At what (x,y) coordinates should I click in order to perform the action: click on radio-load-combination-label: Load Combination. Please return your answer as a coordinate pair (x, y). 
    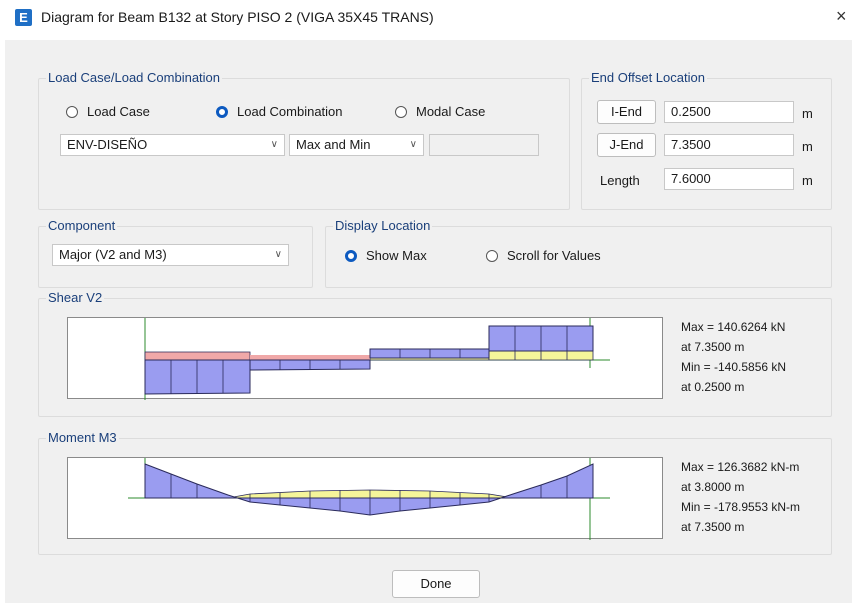
    Looking at the image, I should click on (290, 111).